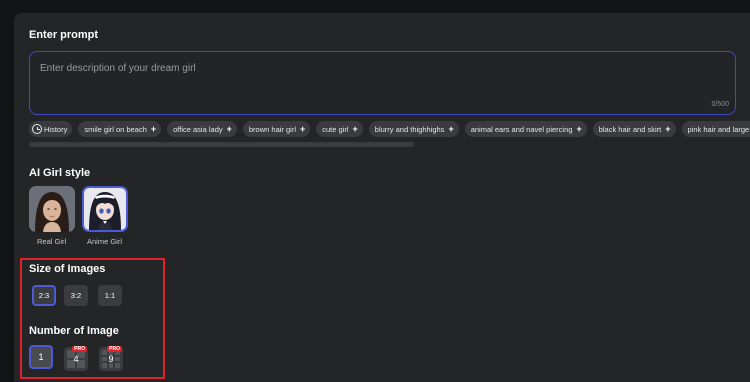 This screenshot has width=750, height=382. I want to click on size-title: Size of Images, so click(67, 269).